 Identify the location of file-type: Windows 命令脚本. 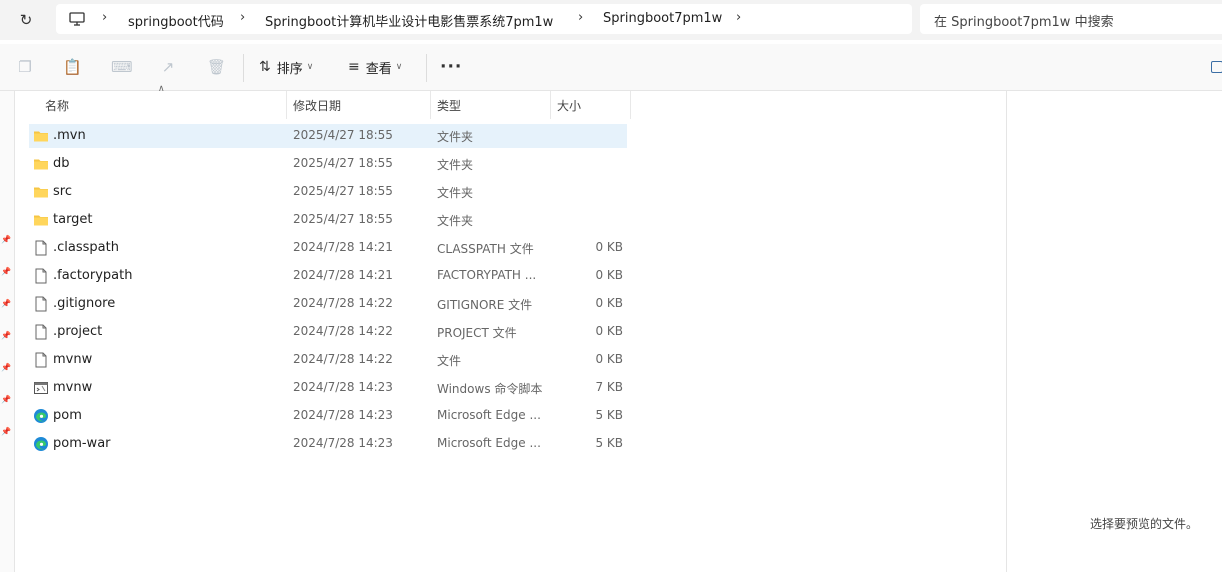
(490, 389).